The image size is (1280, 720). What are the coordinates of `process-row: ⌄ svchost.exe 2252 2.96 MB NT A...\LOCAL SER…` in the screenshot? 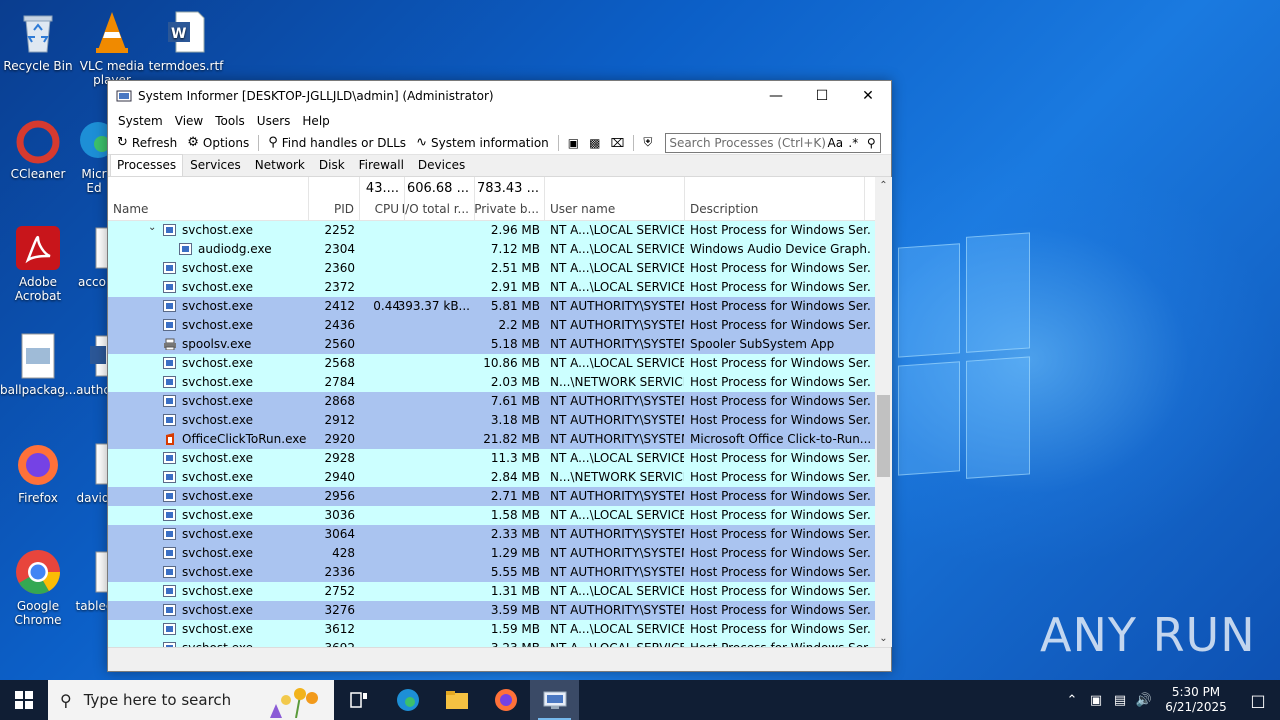 It's located at (491, 230).